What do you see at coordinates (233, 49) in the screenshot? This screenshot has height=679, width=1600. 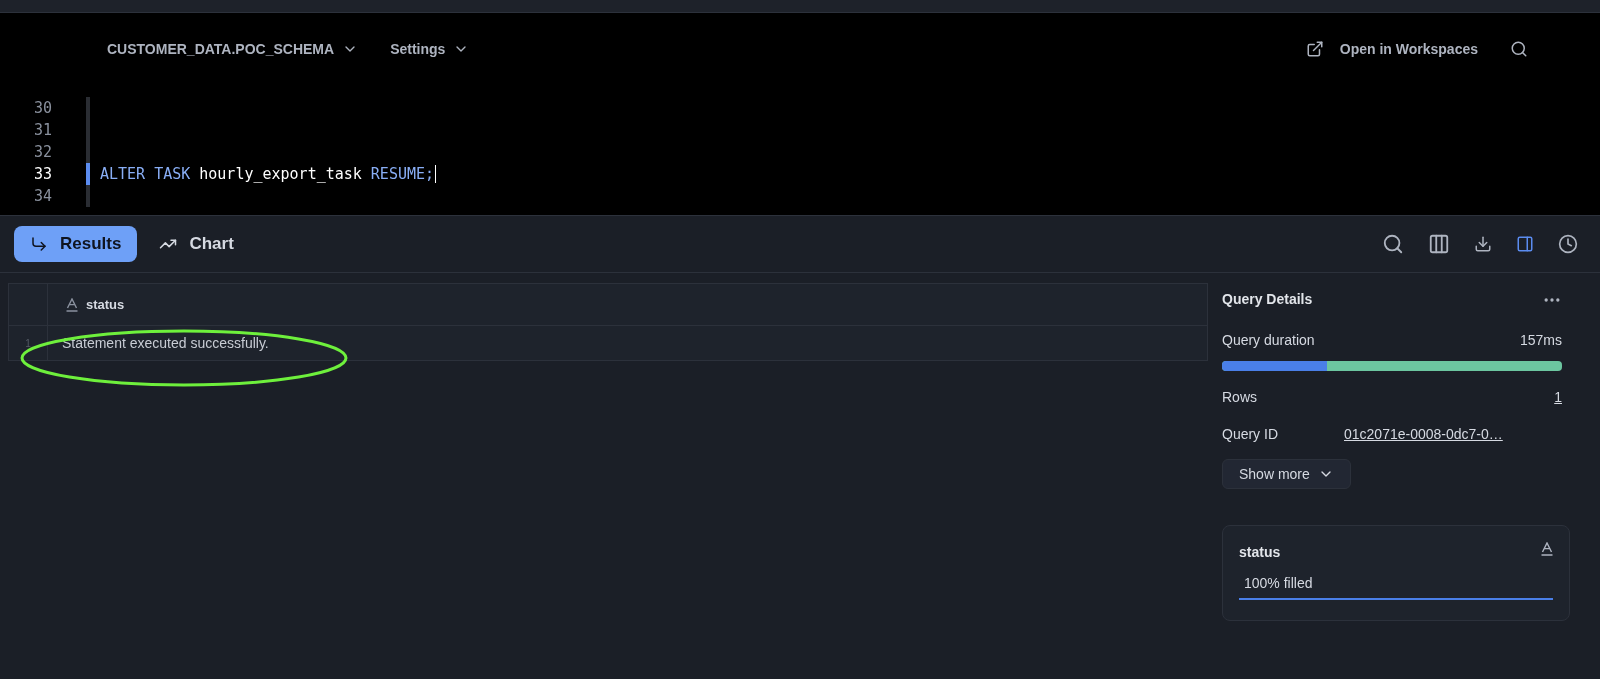 I see `context-dropdown: CUSTOMER_DATA.POC_SCHEMA` at bounding box center [233, 49].